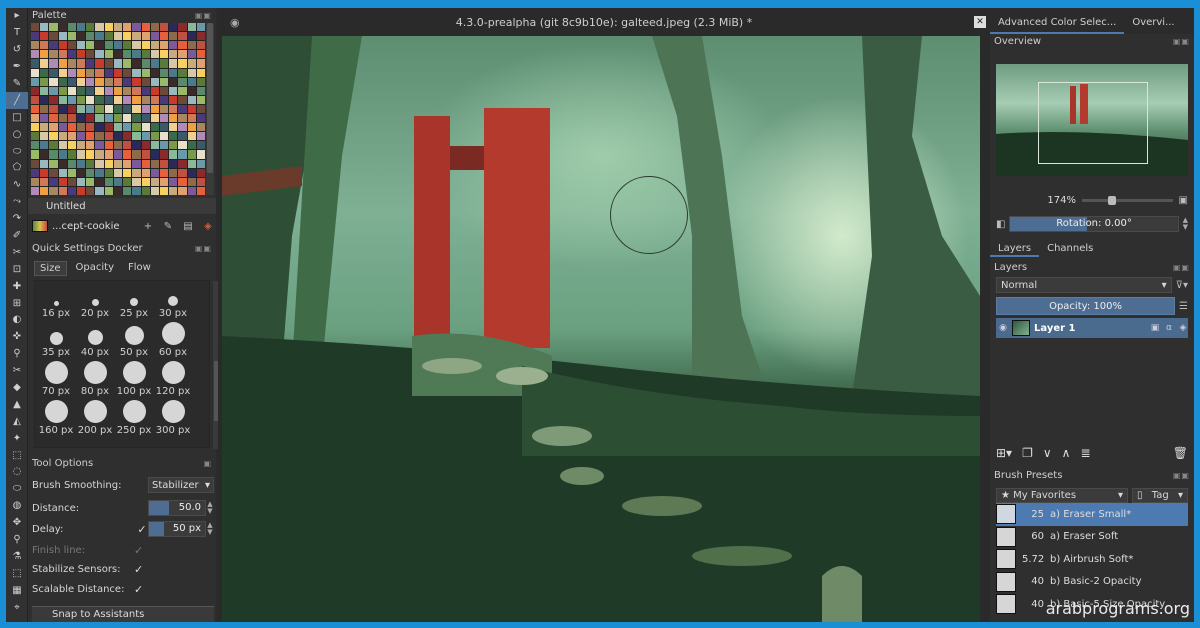  What do you see at coordinates (1084, 285) in the screenshot?
I see `blend-mode-select: Normal ▾` at bounding box center [1084, 285].